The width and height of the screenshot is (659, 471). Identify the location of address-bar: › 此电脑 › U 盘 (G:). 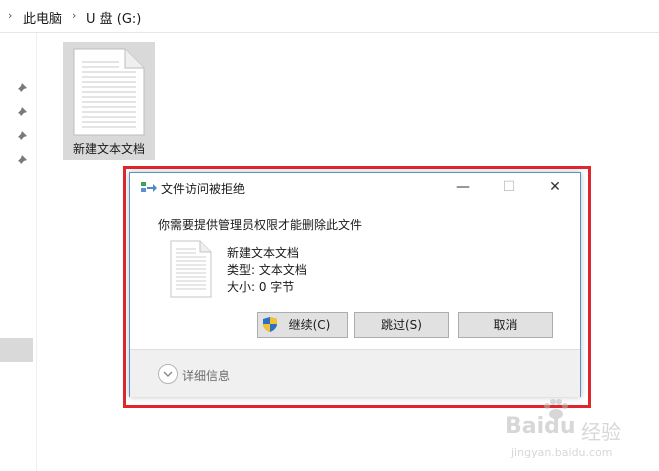
(329, 16).